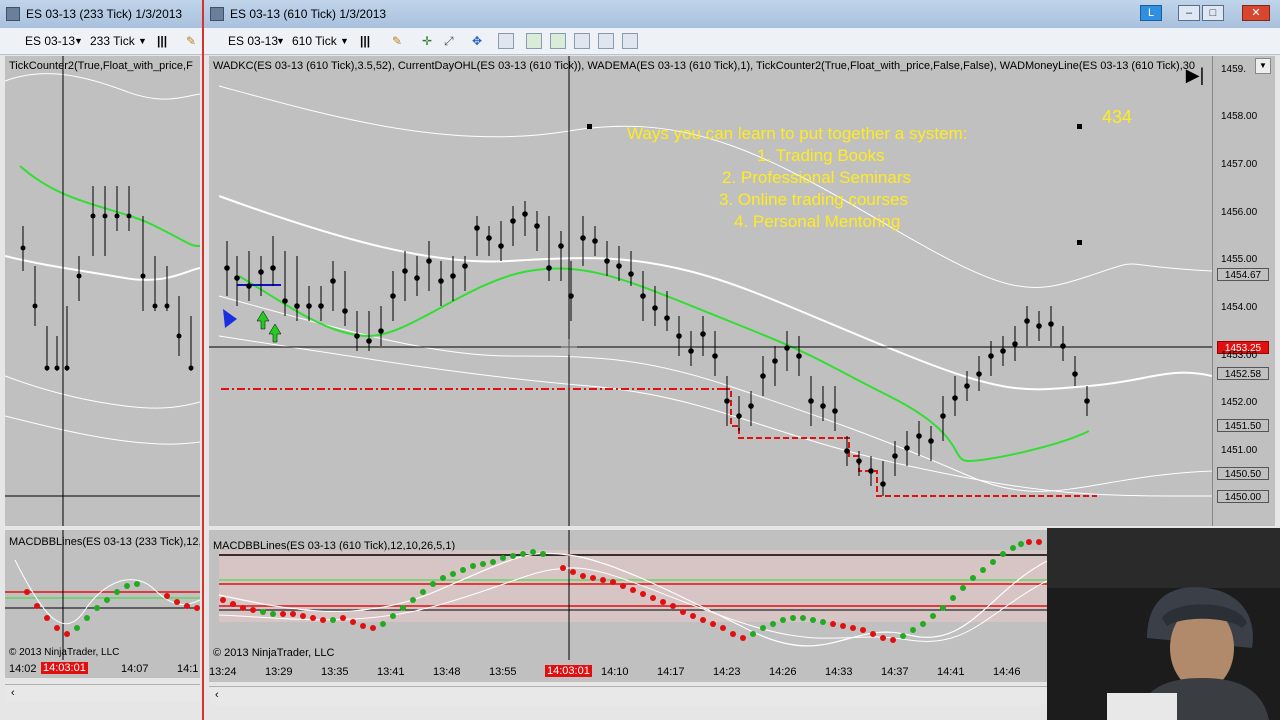 The height and width of the screenshot is (720, 1280). What do you see at coordinates (1243, 373) in the screenshot?
I see `middle-band-price-box: 1452.58` at bounding box center [1243, 373].